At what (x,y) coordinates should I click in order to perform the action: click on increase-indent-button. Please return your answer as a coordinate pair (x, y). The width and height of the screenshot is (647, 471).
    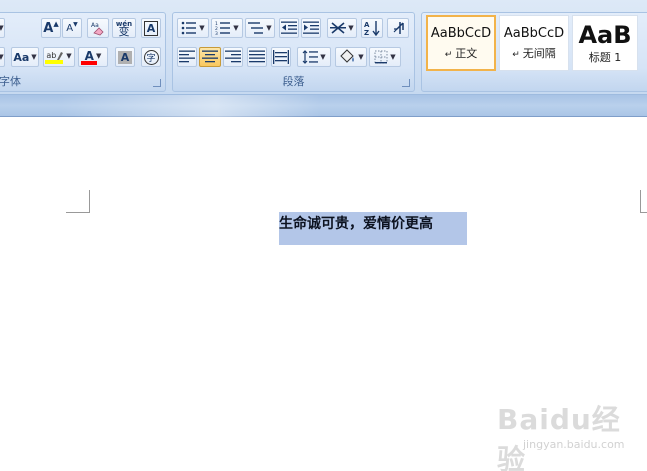
    Looking at the image, I should click on (311, 28).